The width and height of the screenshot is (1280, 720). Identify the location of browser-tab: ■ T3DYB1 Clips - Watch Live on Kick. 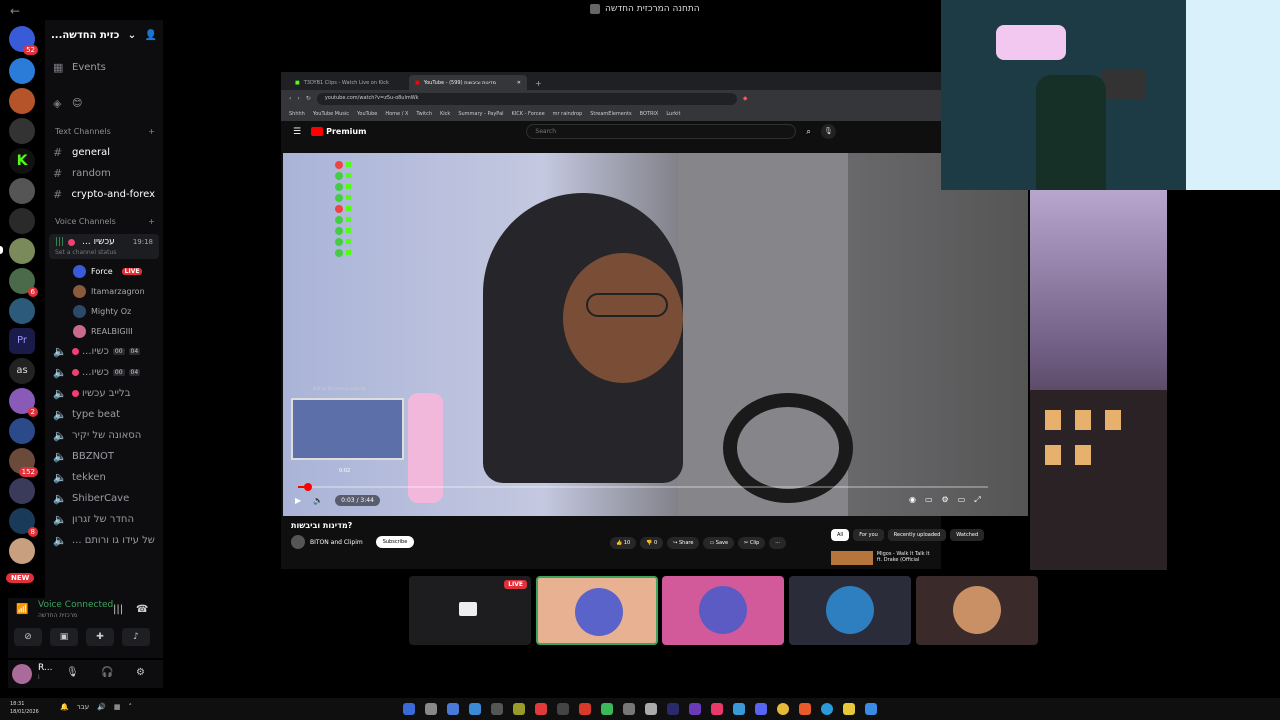
(348, 82).